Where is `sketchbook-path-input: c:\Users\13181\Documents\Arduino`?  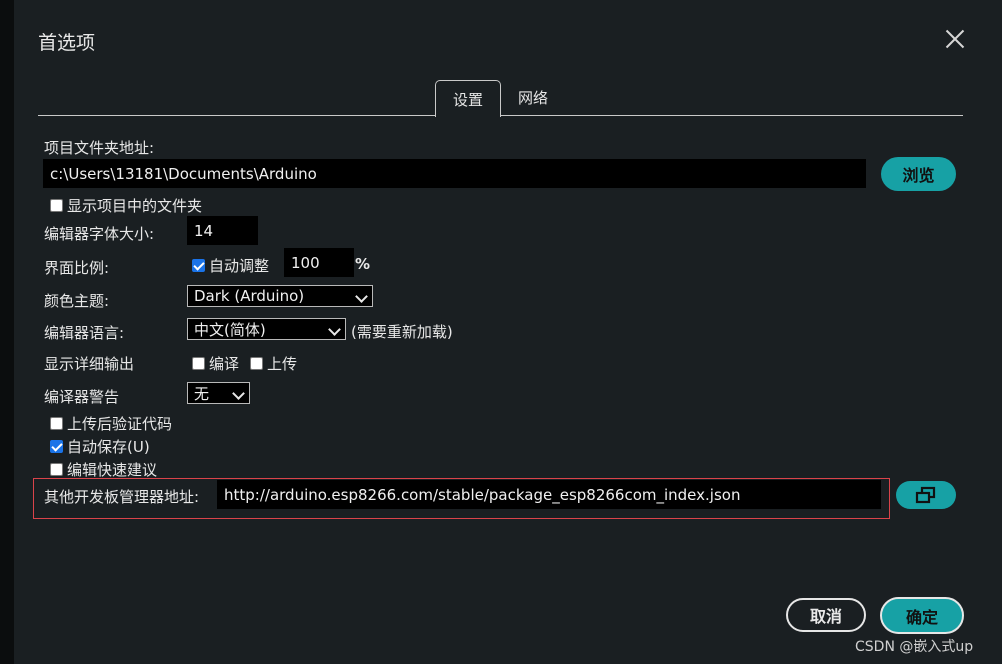 sketchbook-path-input: c:\Users\13181\Documents\Arduino is located at coordinates (454, 173).